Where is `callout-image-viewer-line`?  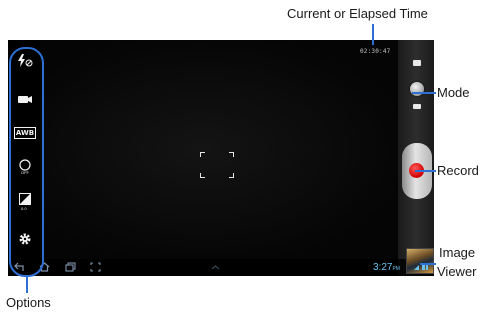
callout-image-viewer-line is located at coordinates (428, 264).